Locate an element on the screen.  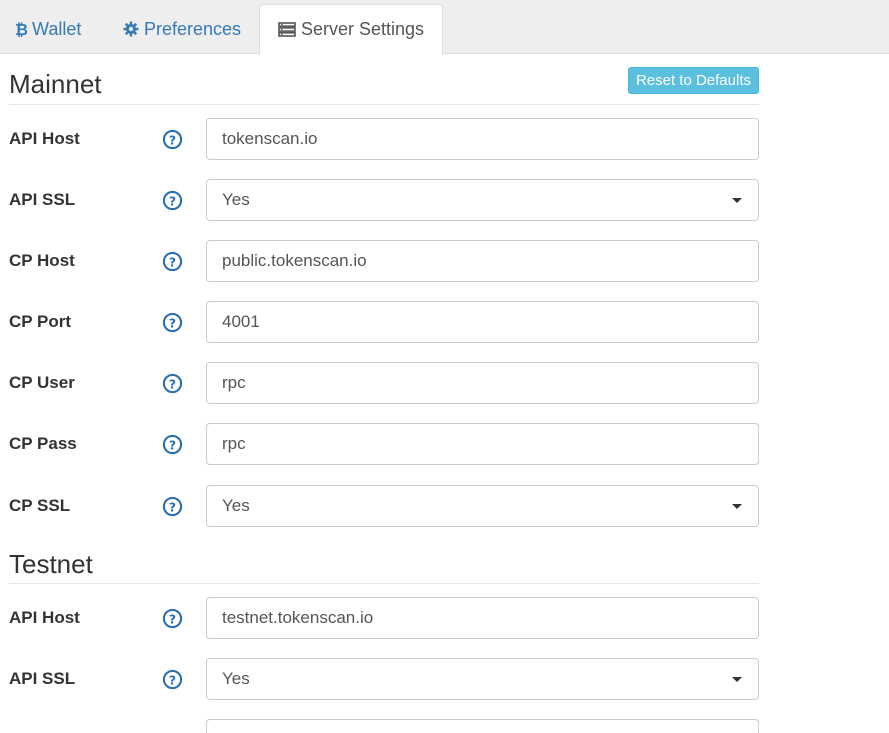
tab-server-settings: Server Settings is located at coordinates (351, 29).